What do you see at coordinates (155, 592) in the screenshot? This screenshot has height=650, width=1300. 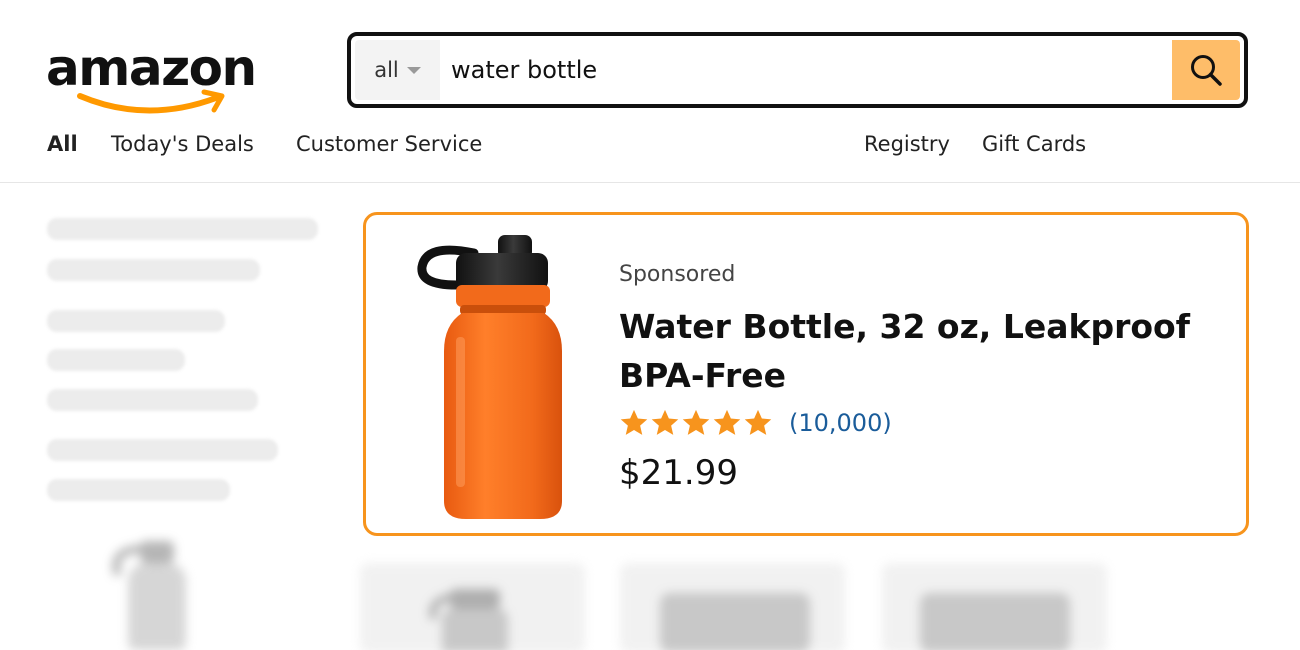 I see `blurred-product-image` at bounding box center [155, 592].